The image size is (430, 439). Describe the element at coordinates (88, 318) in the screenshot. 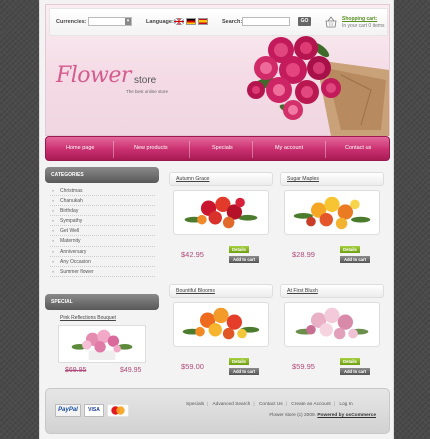

I see `special-product-title: Pink Reflections Bouquet` at that location.